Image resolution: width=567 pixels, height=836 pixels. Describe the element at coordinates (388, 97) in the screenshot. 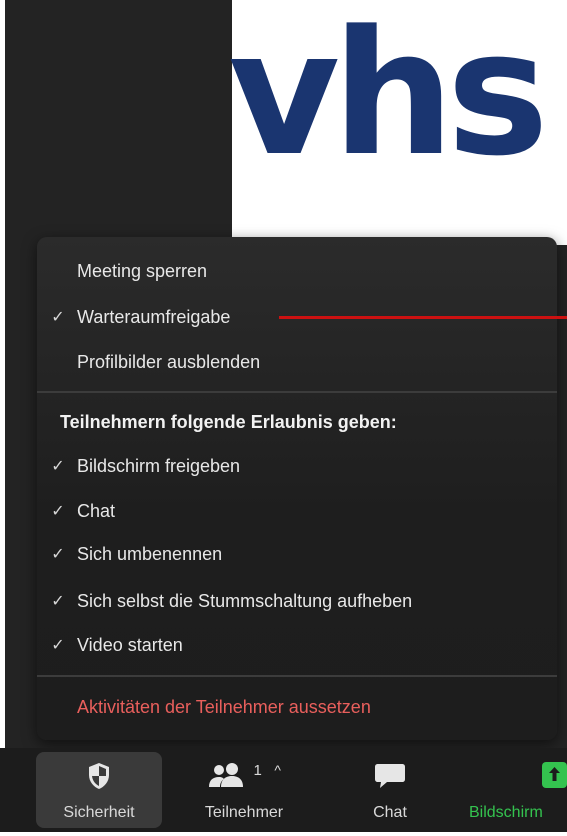

I see `vhs-logo: vhs` at that location.